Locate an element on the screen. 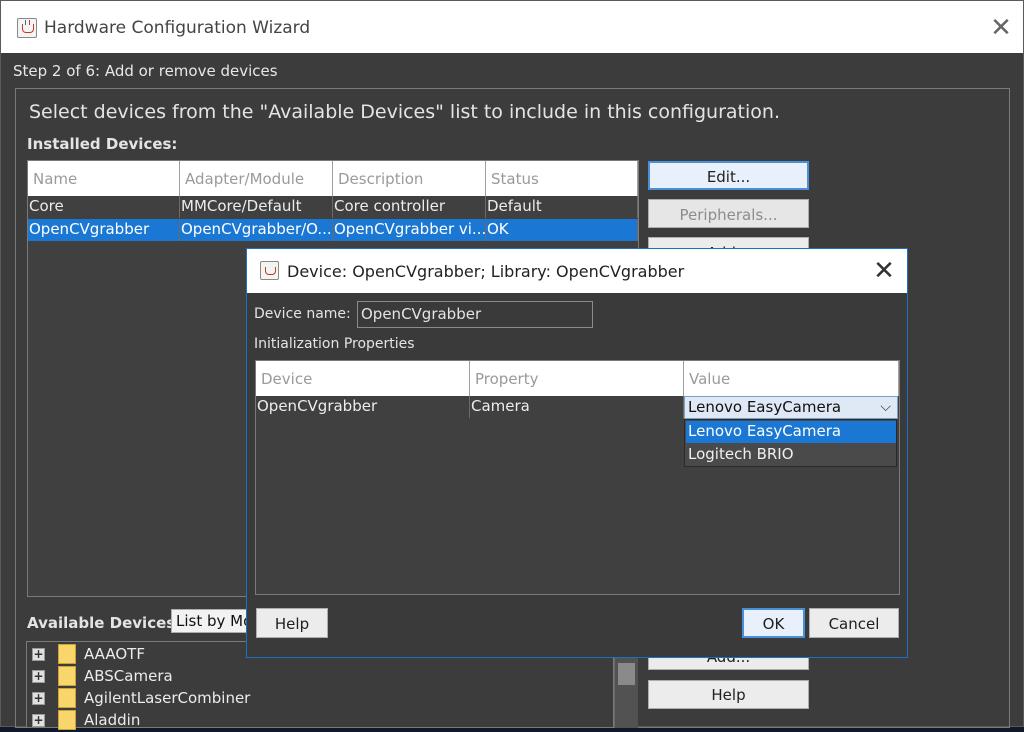  camera-dropdown-list: Lenovo EasyCamera Logitech BRIO is located at coordinates (790, 443).